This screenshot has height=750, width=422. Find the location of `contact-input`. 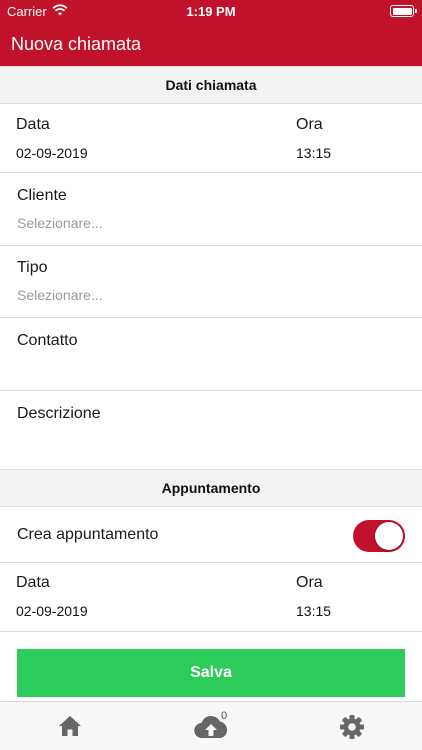

contact-input is located at coordinates (211, 369).